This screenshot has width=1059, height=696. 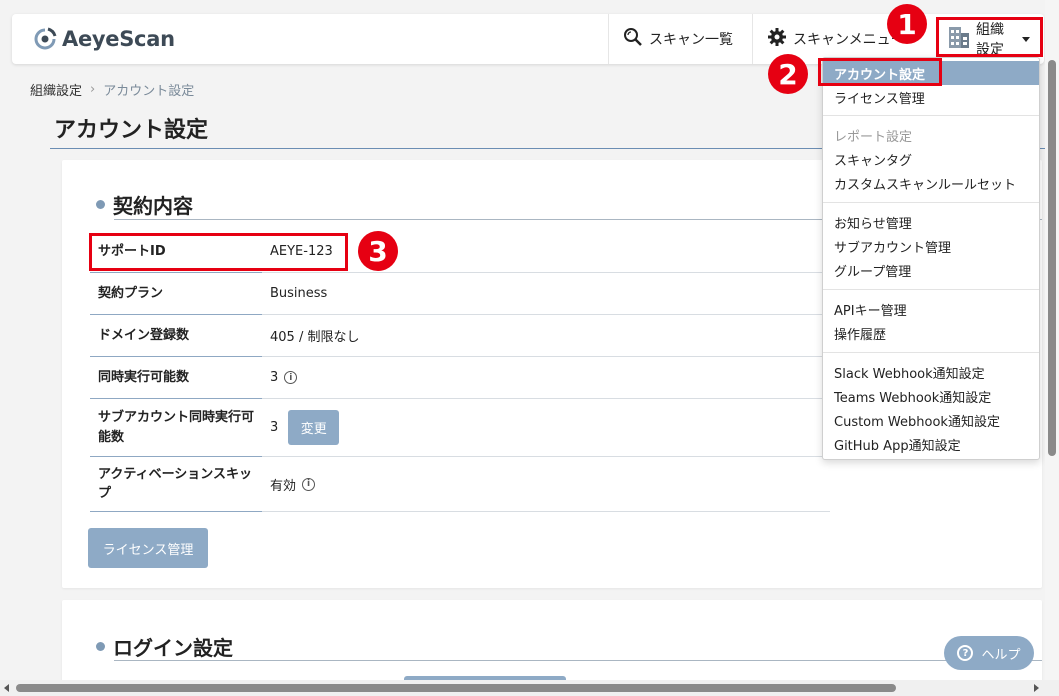 What do you see at coordinates (989, 37) in the screenshot?
I see `callout-box-org-settings` at bounding box center [989, 37].